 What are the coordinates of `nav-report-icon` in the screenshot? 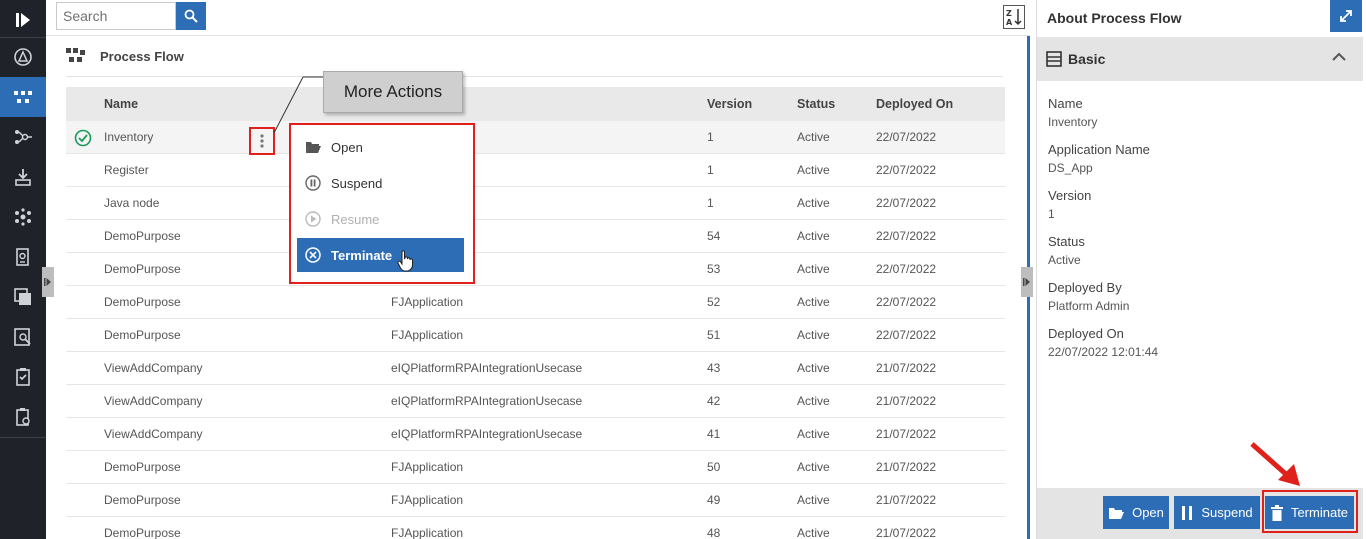 It's located at (23, 257).